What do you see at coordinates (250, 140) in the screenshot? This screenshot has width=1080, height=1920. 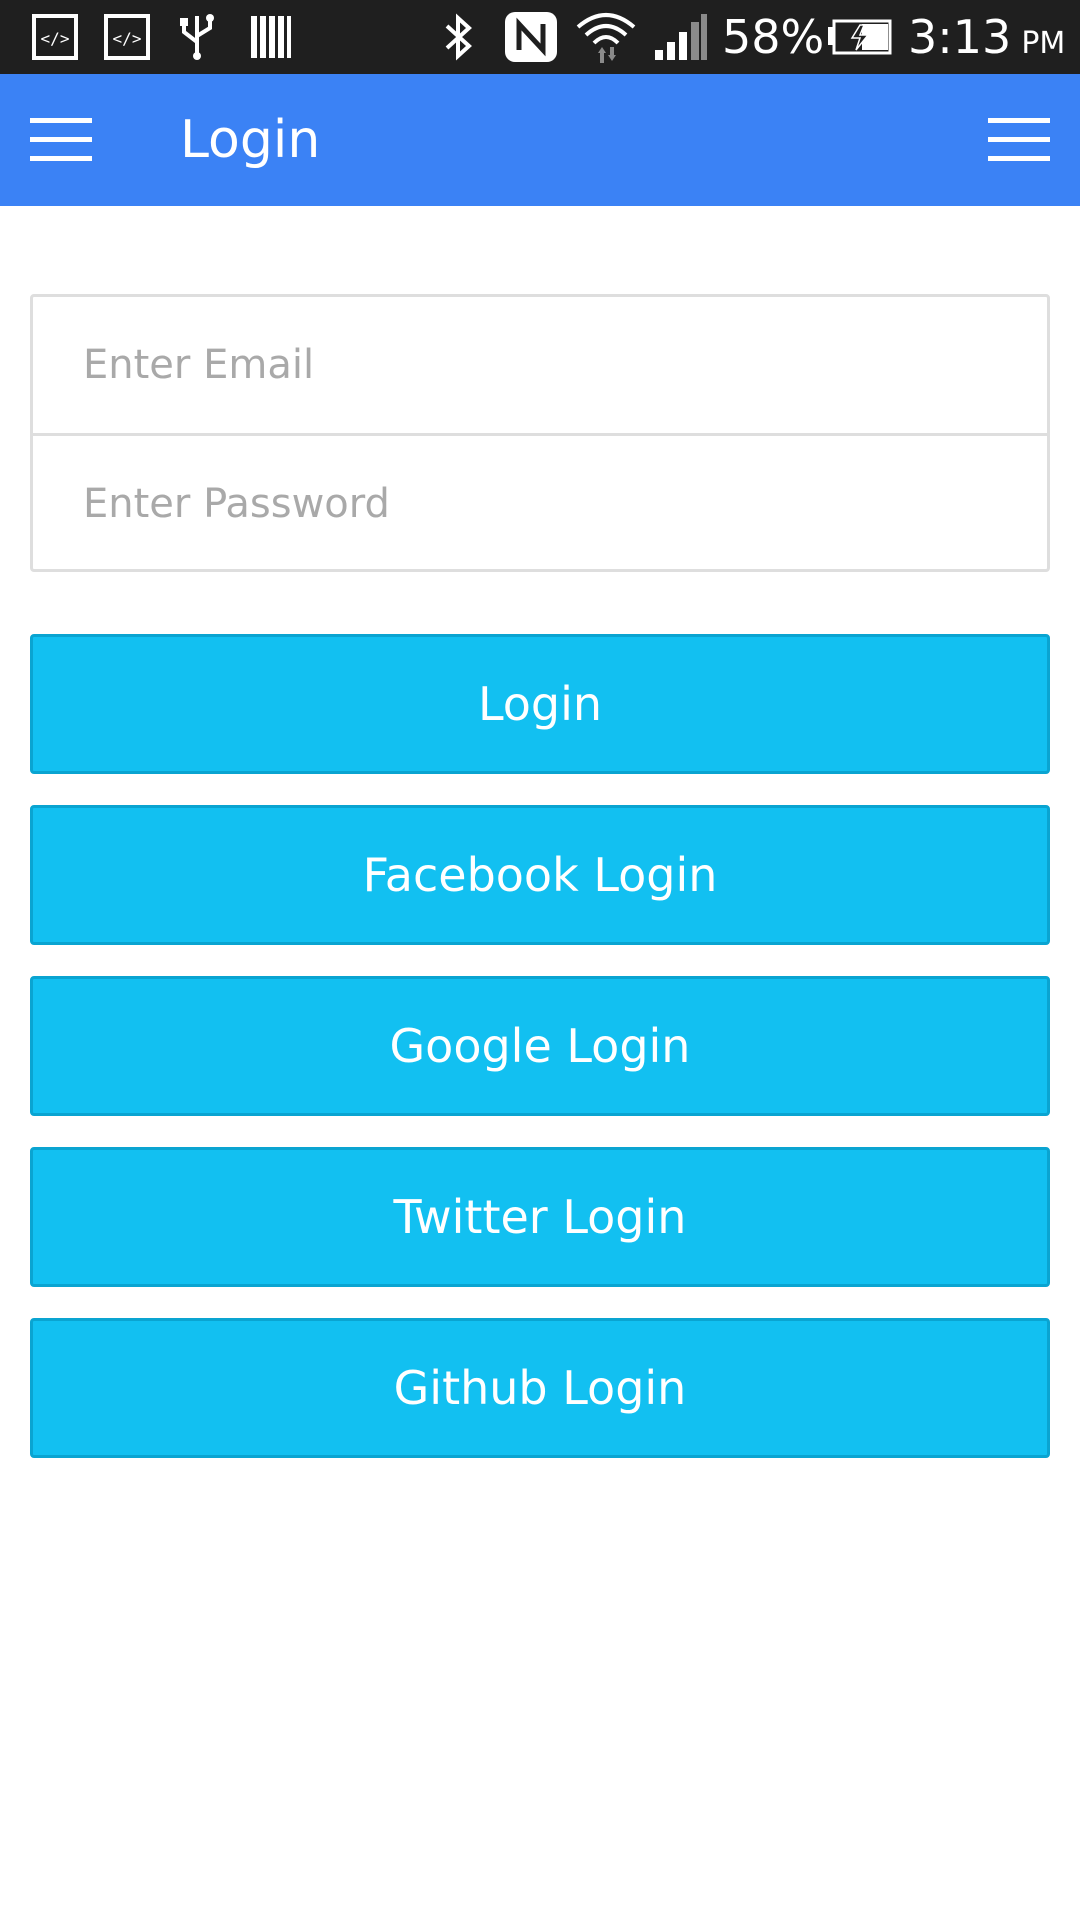 I see `page-title: Login` at bounding box center [250, 140].